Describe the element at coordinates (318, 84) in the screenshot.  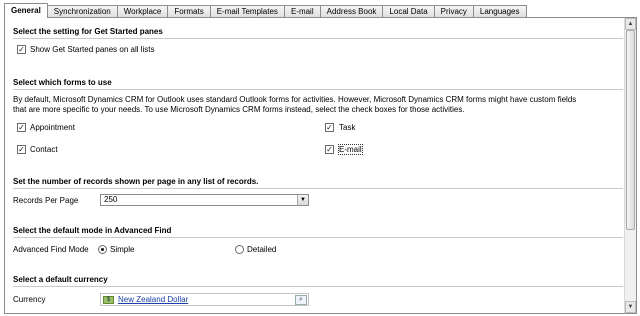
I see `forms-heading: Select which forms to use` at that location.